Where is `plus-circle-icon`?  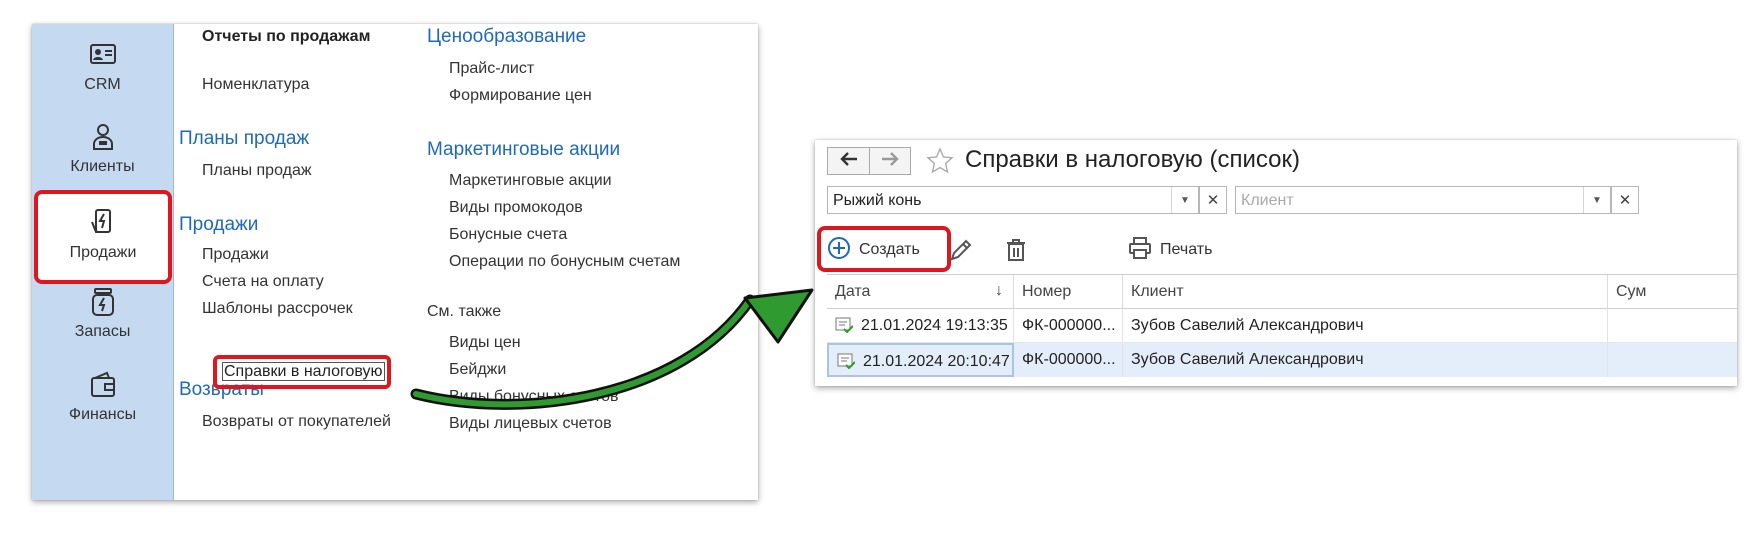
plus-circle-icon is located at coordinates (839, 250).